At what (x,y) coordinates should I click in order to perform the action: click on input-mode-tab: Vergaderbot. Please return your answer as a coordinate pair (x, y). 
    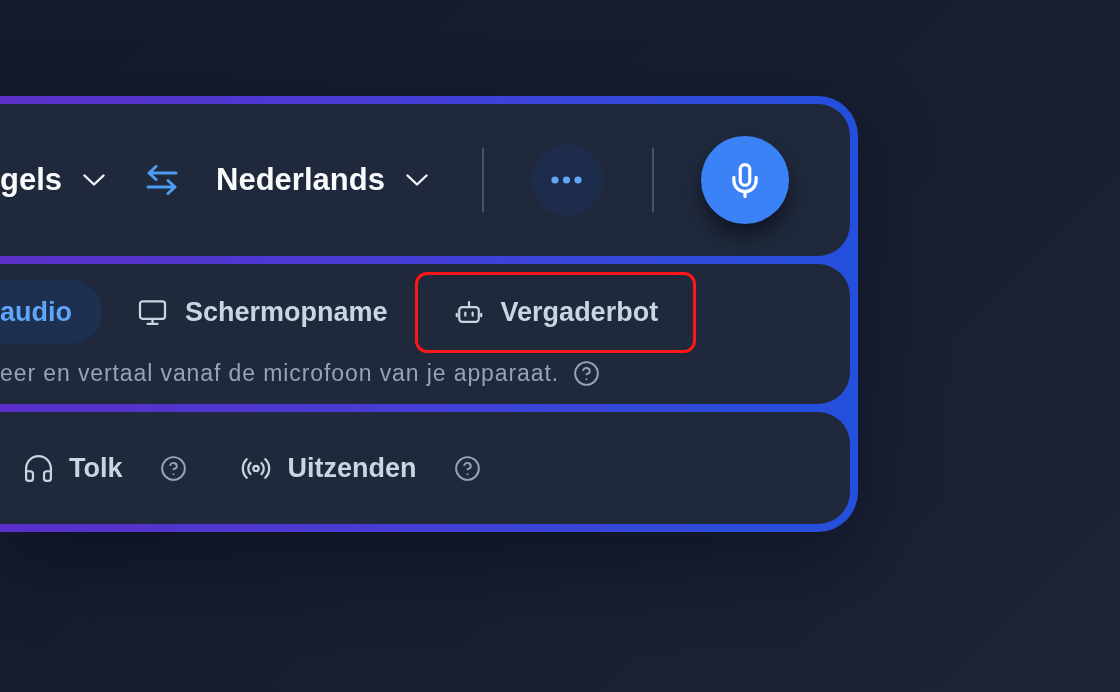
    Looking at the image, I should click on (555, 312).